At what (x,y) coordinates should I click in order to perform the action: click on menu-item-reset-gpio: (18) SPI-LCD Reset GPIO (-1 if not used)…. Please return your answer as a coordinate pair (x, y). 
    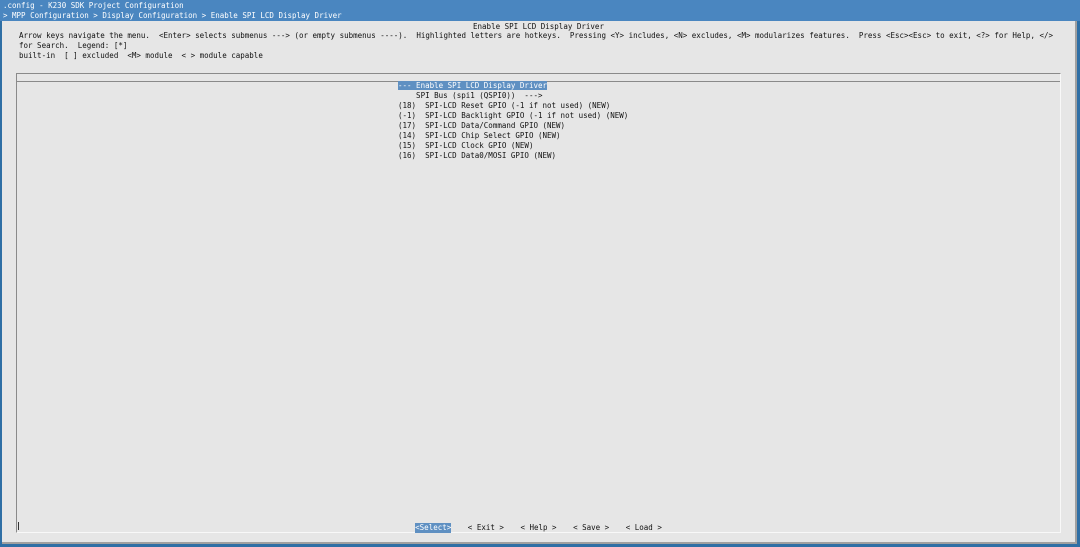
    Looking at the image, I should click on (513, 106).